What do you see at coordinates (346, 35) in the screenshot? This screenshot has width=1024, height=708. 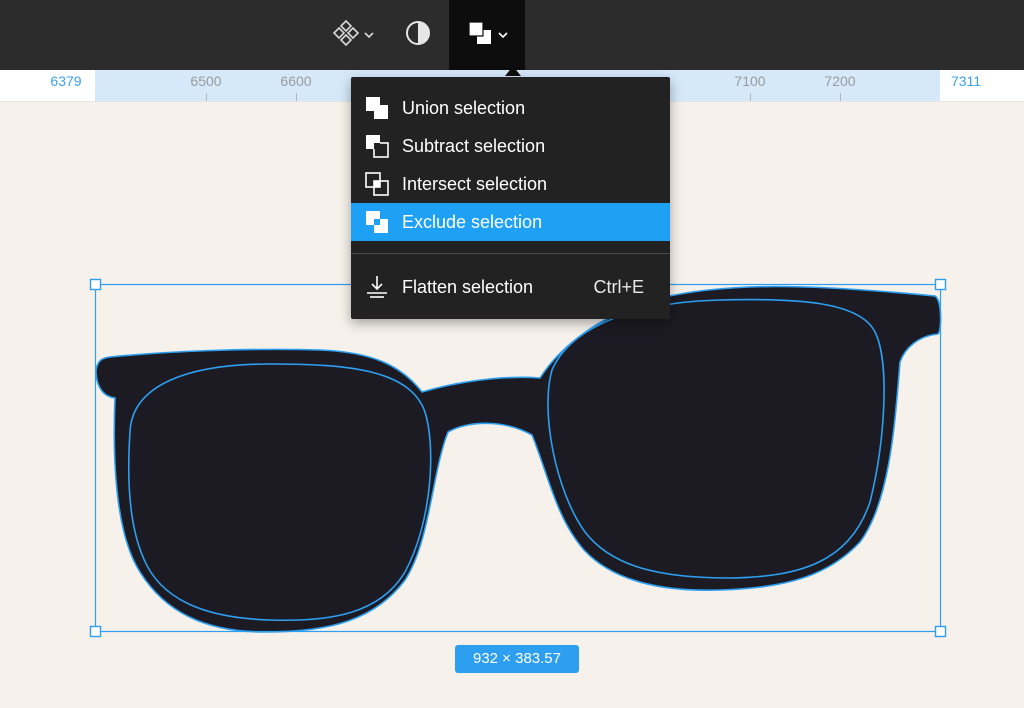 I see `components-diamond-icon` at bounding box center [346, 35].